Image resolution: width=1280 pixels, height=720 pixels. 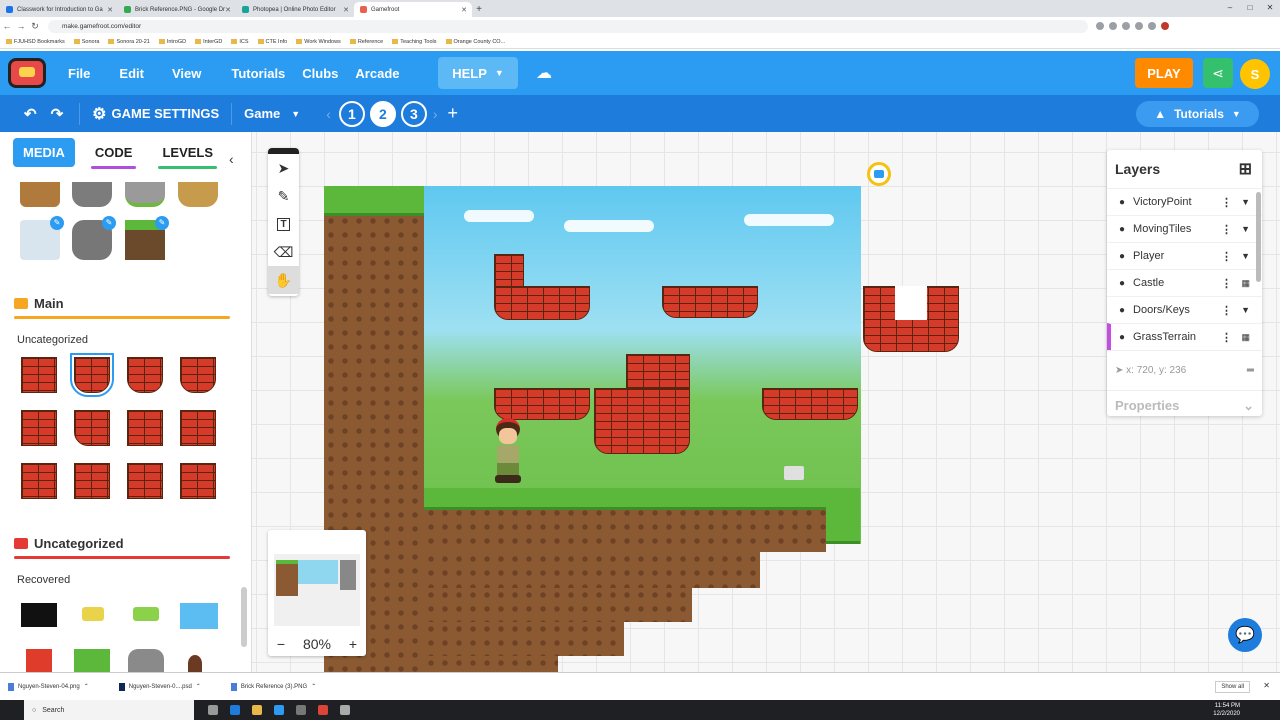 I want to click on browser-tab: Classwork for Introduction to Ga ✕, so click(x=59, y=9).